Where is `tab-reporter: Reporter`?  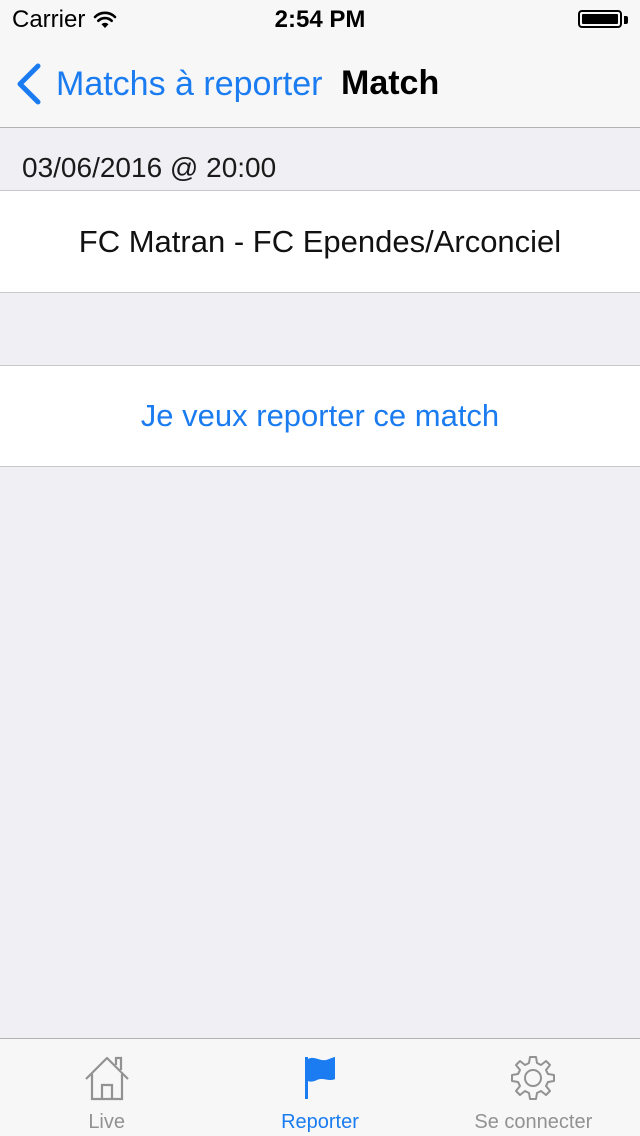 tab-reporter: Reporter is located at coordinates (319, 1087).